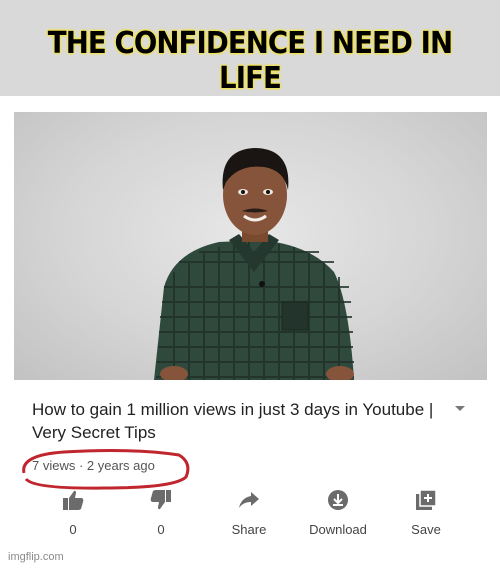 This screenshot has width=500, height=569. Describe the element at coordinates (249, 529) in the screenshot. I see `share-label: Share` at that location.